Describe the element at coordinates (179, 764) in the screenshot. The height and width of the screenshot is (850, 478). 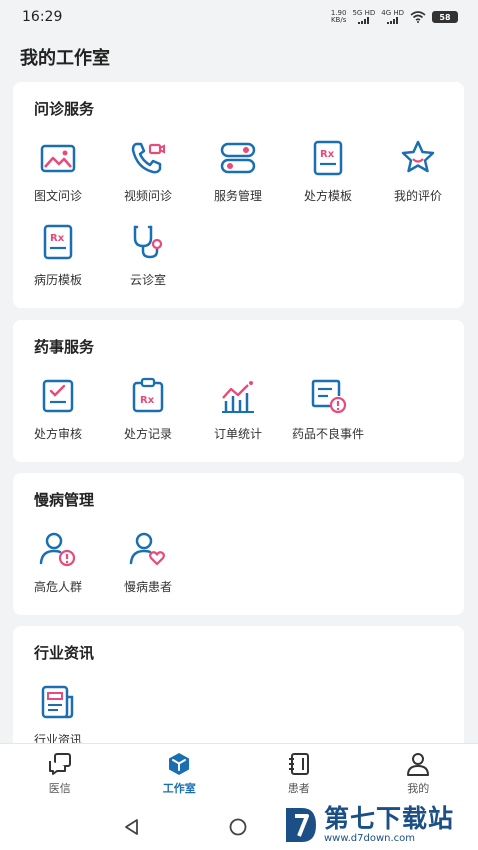
I see `cube-icon` at that location.